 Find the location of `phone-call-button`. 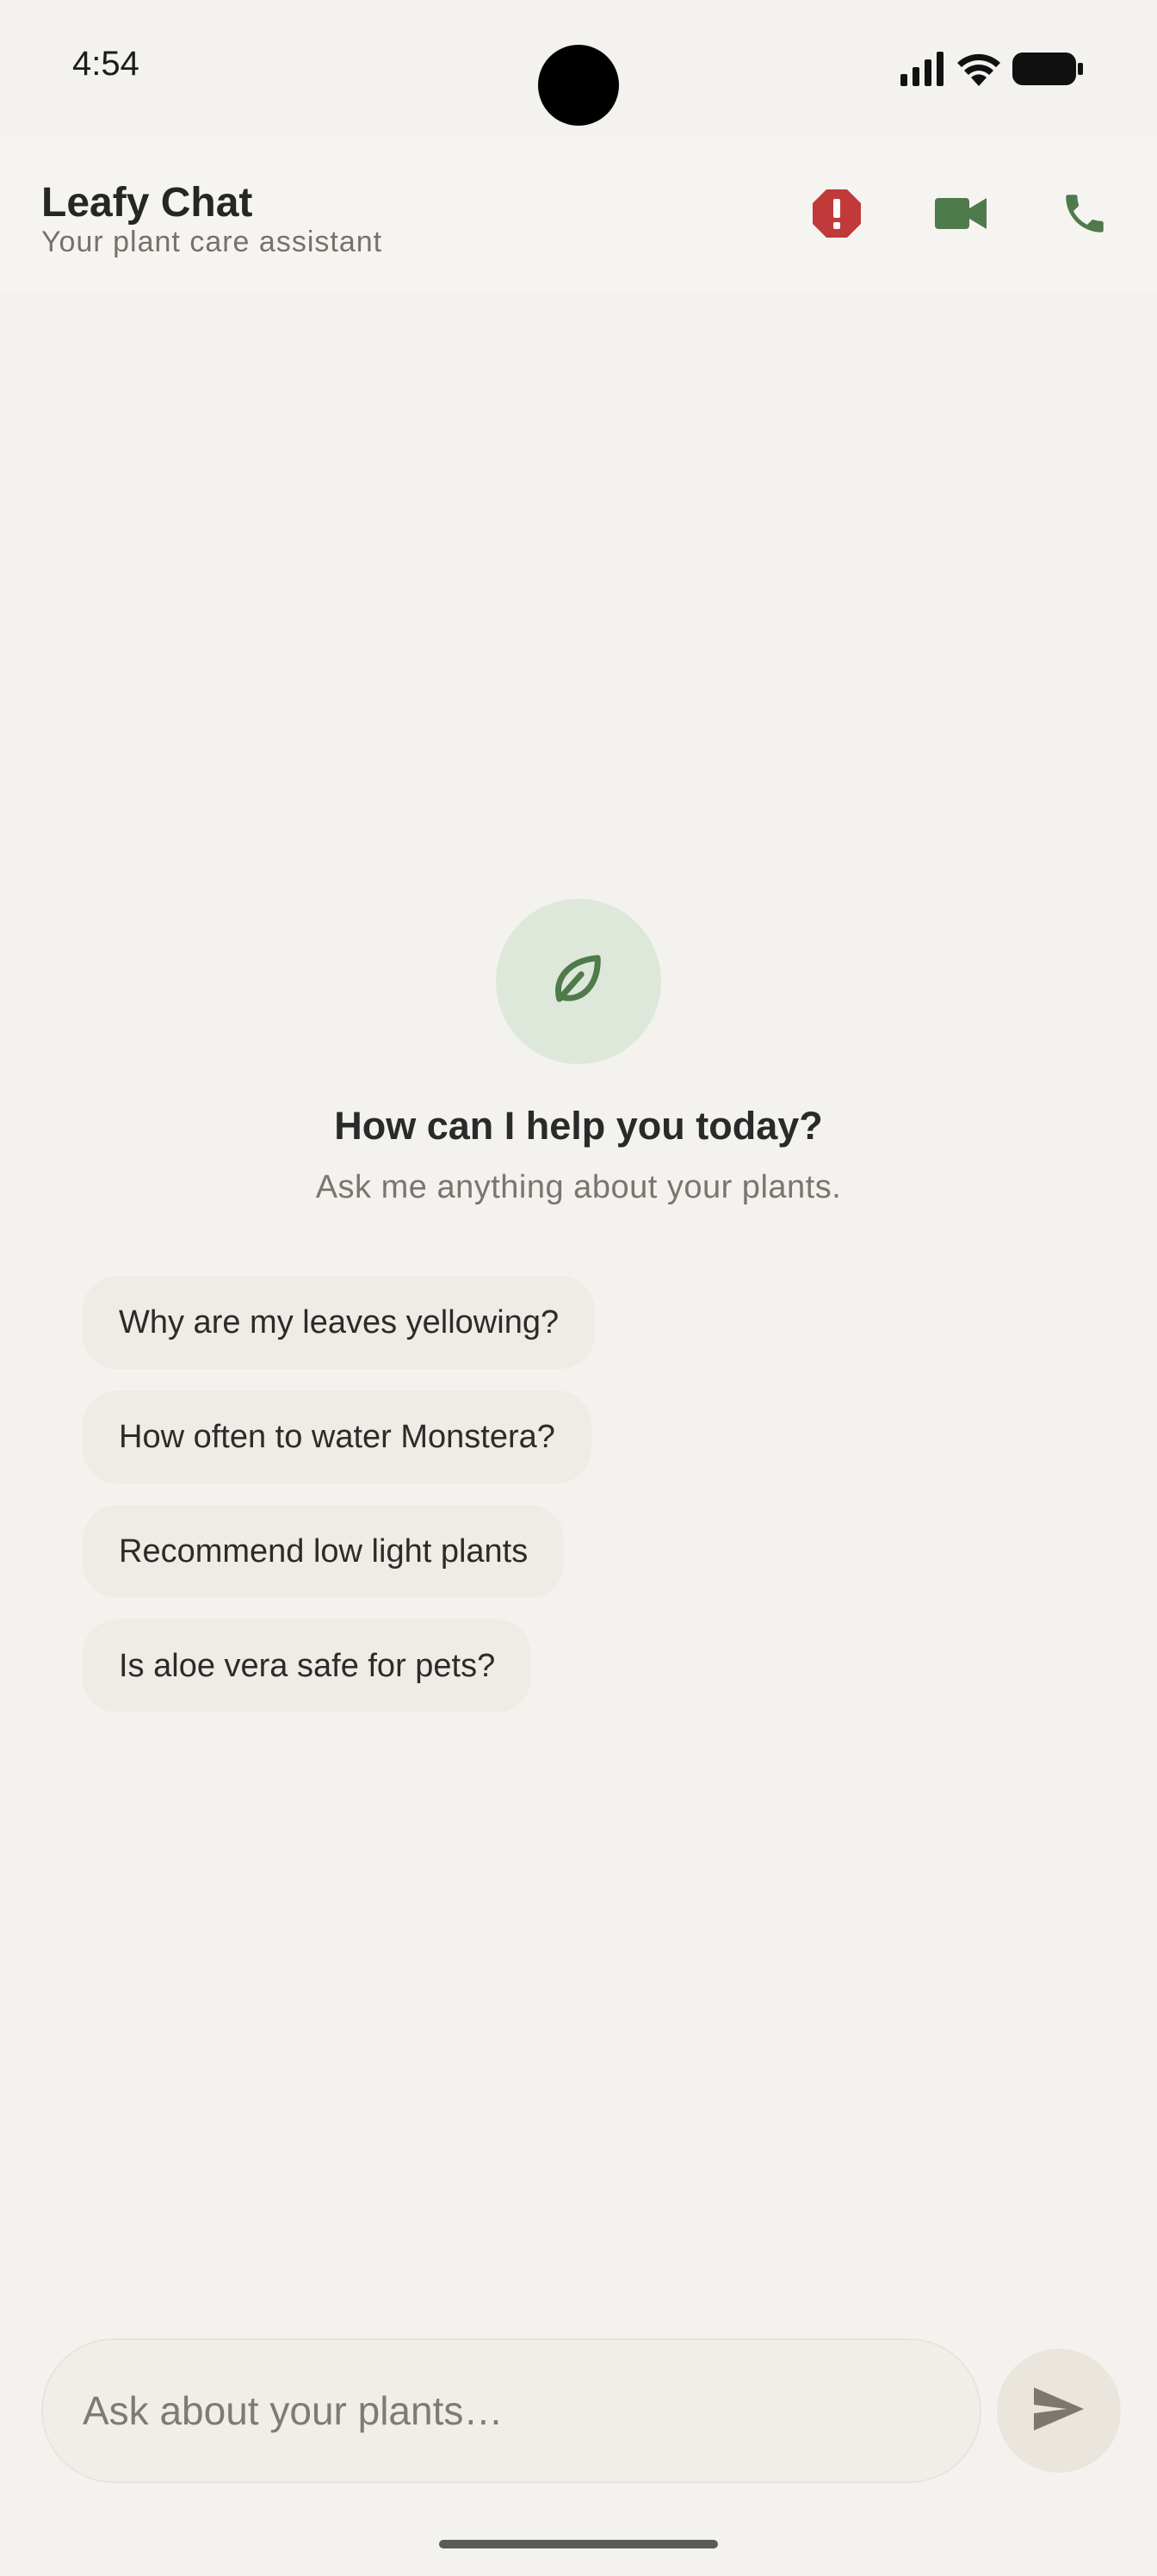

phone-call-button is located at coordinates (1085, 215).